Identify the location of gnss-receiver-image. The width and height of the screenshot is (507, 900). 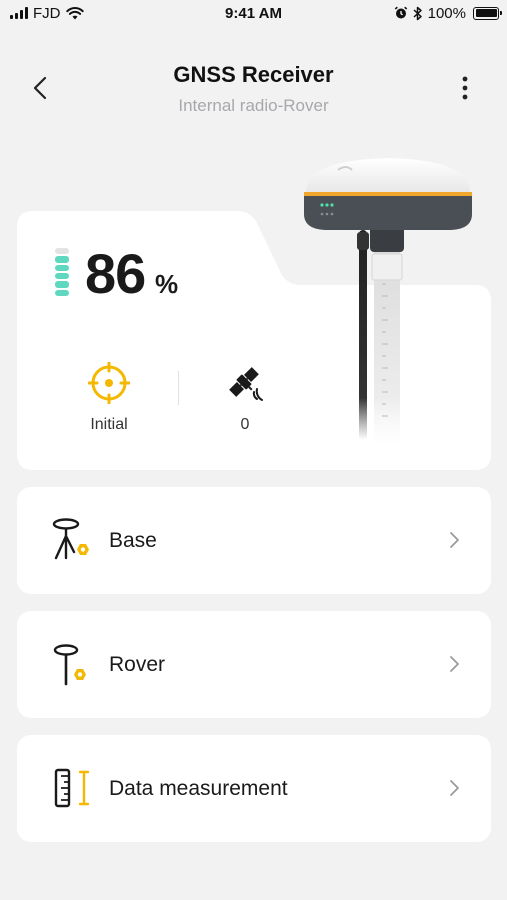
(388, 302).